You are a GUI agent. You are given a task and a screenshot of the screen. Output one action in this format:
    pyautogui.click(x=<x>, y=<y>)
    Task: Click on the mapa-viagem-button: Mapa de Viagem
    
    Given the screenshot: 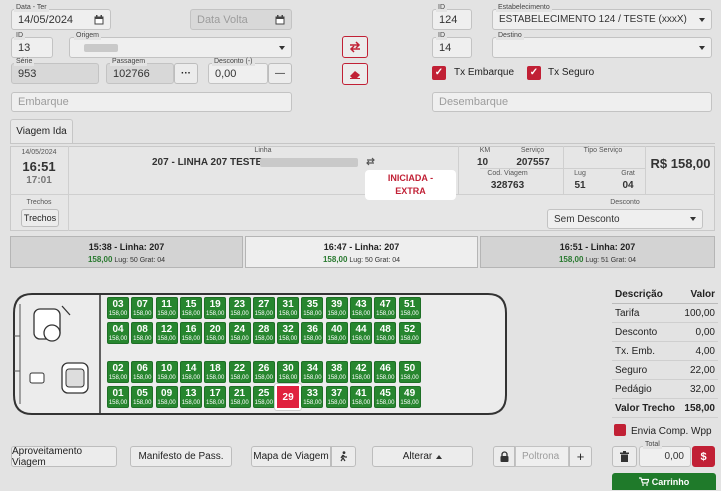 What is the action you would take?
    pyautogui.click(x=291, y=456)
    